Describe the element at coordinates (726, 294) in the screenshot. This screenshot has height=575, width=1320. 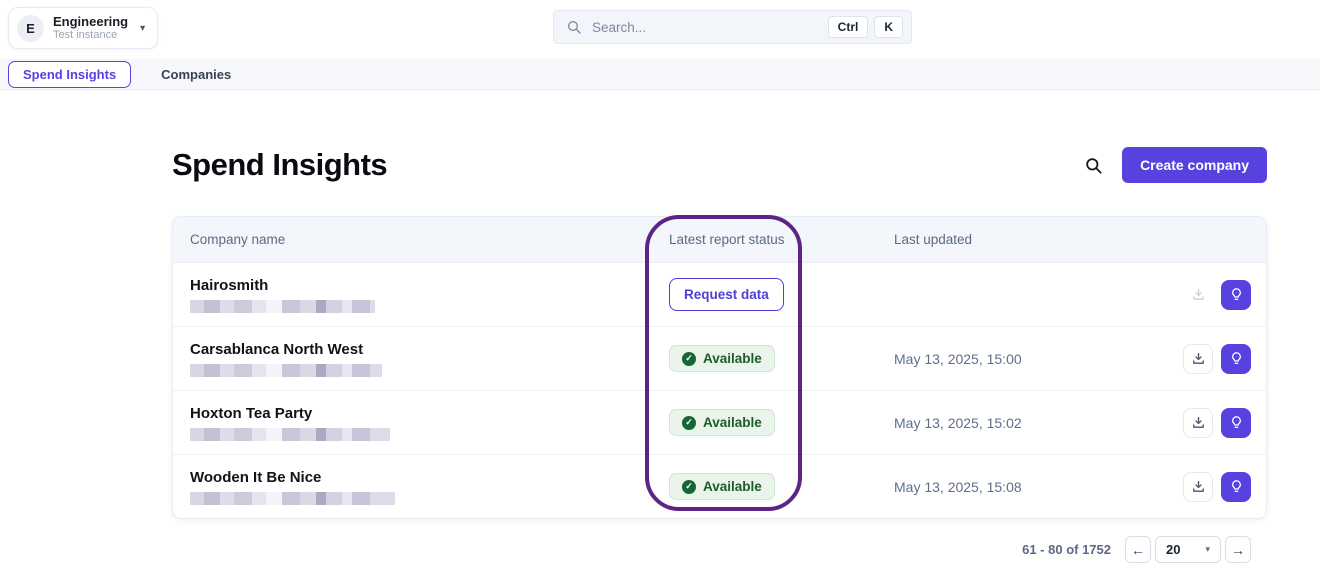
I see `request-data-button: Request data` at that location.